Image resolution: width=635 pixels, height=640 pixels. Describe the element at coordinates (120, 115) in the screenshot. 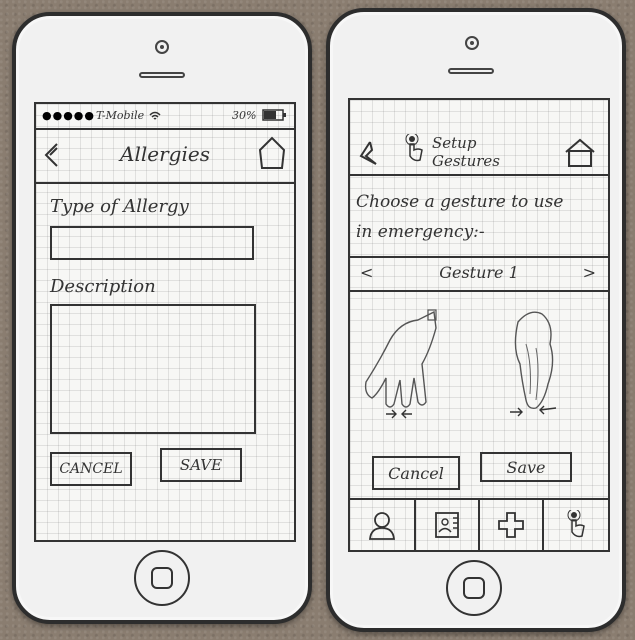

I see `carrier-name: T-Mobile` at that location.